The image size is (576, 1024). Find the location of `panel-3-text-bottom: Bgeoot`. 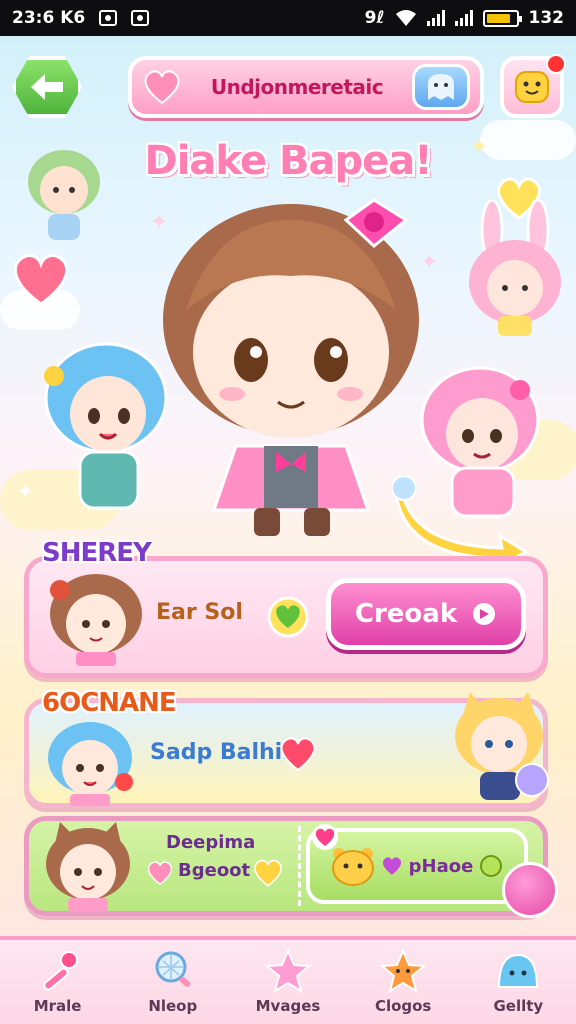

panel-3-text-bottom: Bgeoot is located at coordinates (214, 870).